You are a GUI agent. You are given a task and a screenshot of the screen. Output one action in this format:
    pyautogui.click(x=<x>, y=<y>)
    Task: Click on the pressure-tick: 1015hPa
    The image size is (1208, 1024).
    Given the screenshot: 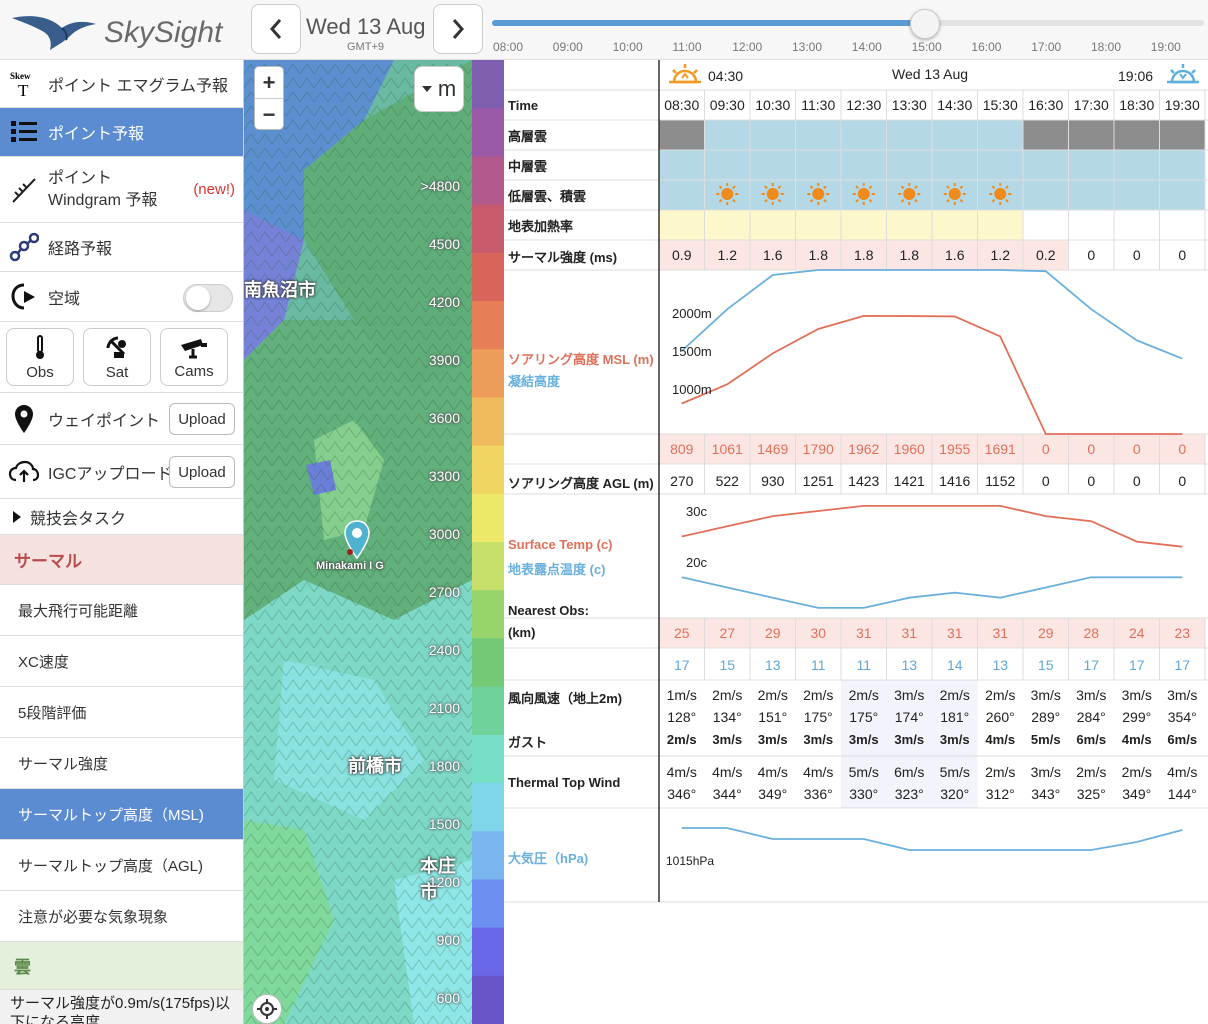 What is the action you would take?
    pyautogui.click(x=690, y=861)
    